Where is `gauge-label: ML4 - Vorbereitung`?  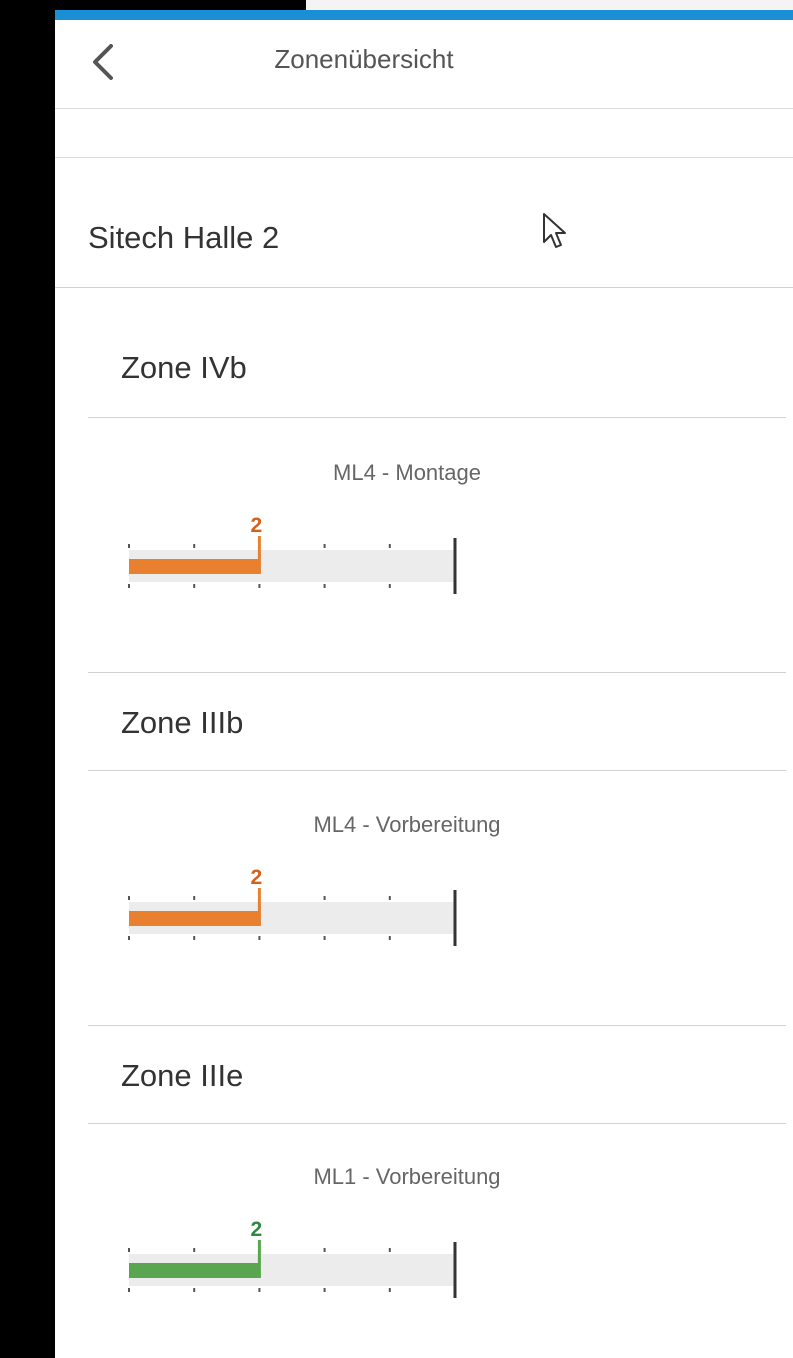 gauge-label: ML4 - Vorbereitung is located at coordinates (407, 824).